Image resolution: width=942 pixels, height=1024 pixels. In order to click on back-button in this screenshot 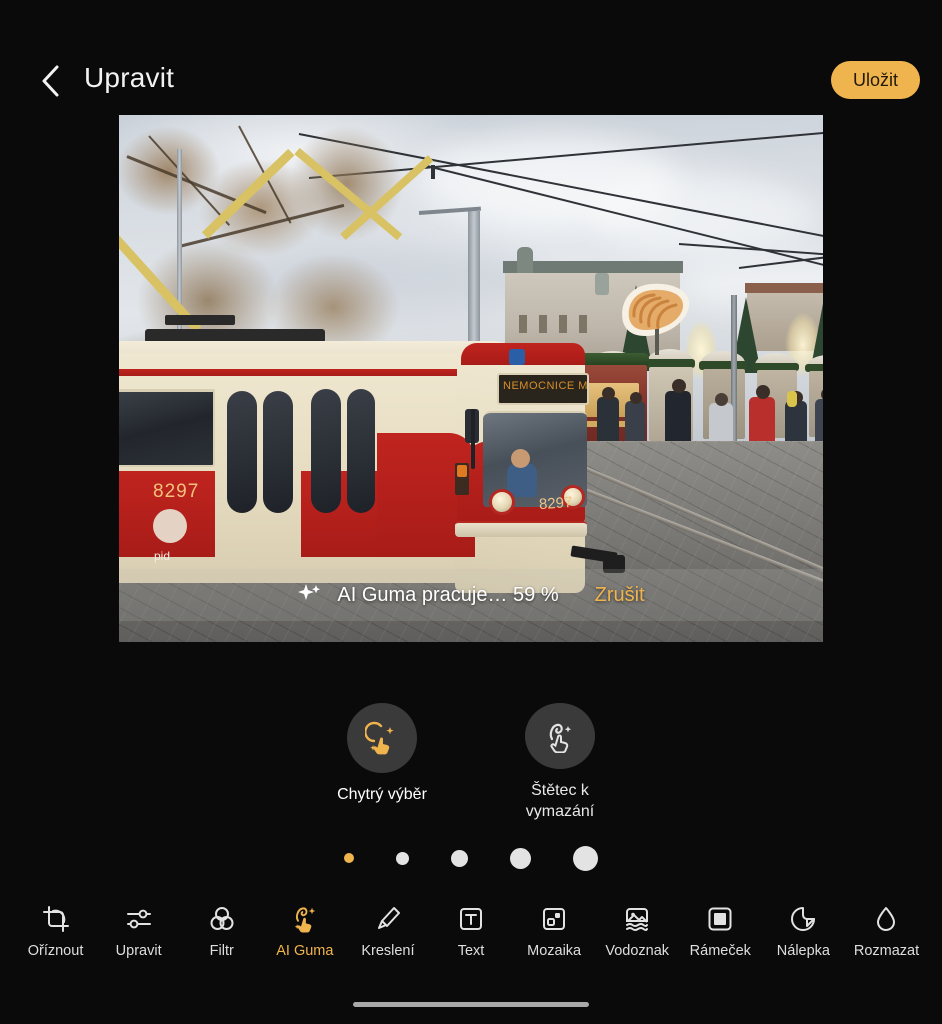, I will do `click(51, 81)`.